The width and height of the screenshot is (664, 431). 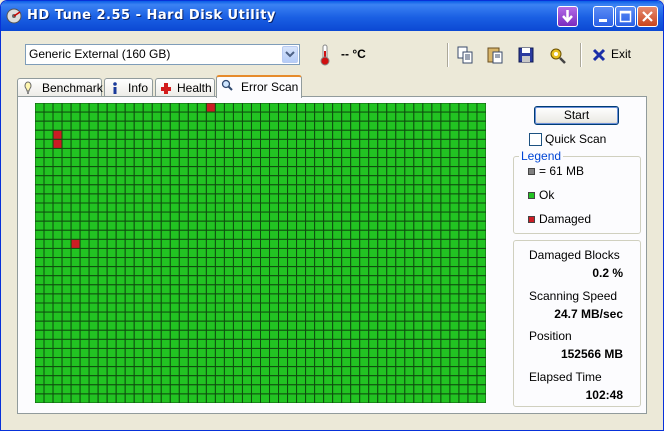 What do you see at coordinates (332, 16) in the screenshot?
I see `title-bar: HD Tune 2.55 - Hard Disk Utility` at bounding box center [332, 16].